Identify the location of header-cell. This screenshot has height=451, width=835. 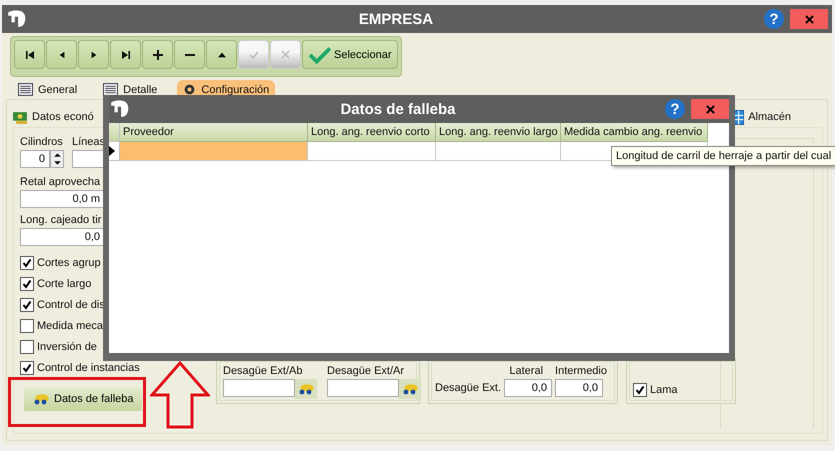
(114, 132).